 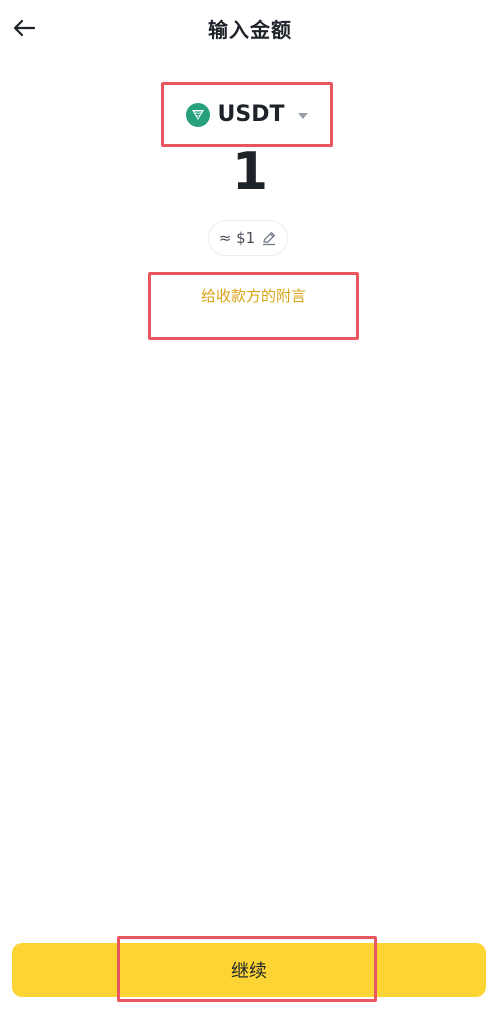 I want to click on currency-selector-content: USDT, so click(x=247, y=114).